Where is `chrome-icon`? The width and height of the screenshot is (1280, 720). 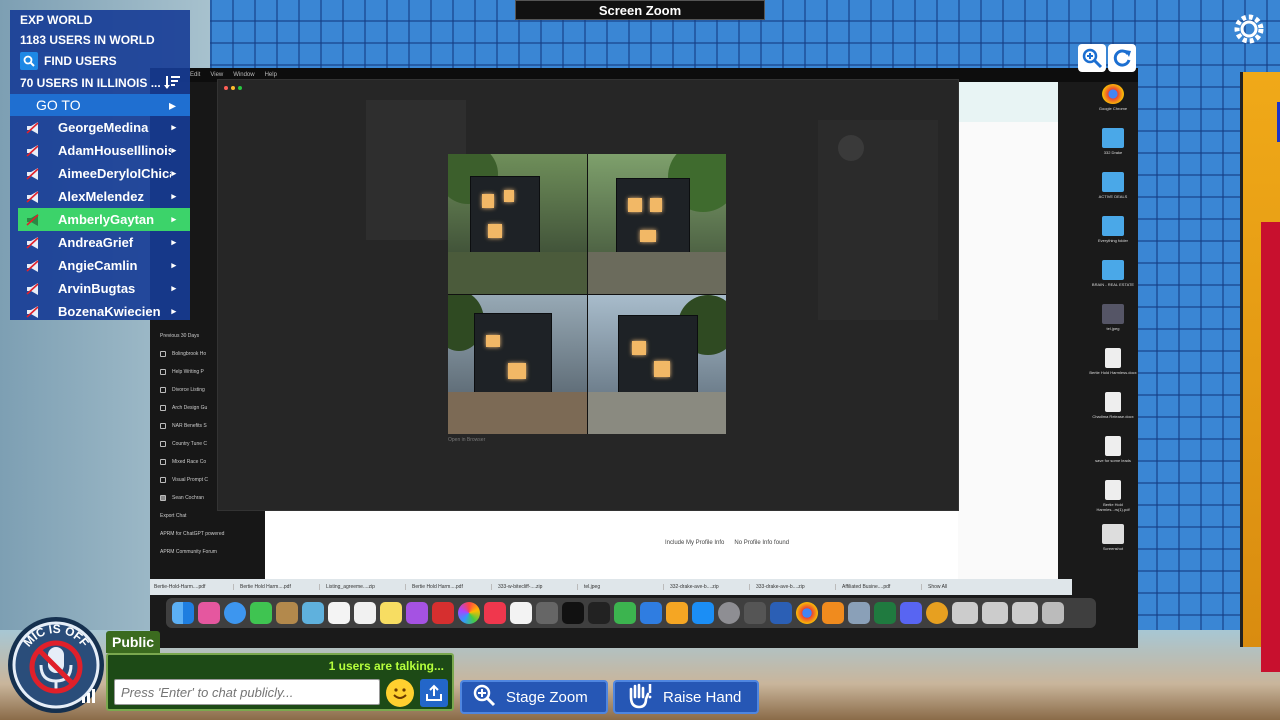 chrome-icon is located at coordinates (807, 613).